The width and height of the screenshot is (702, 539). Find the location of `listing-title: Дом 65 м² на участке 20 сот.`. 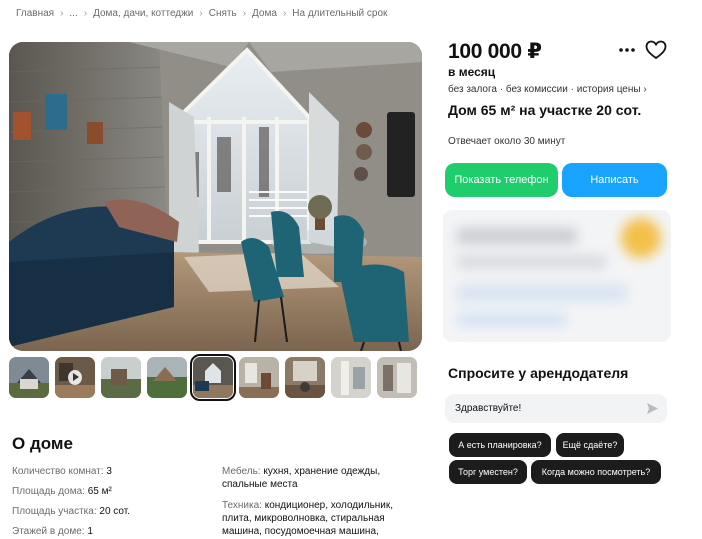

listing-title: Дом 65 м² на участке 20 сот. is located at coordinates (545, 110).